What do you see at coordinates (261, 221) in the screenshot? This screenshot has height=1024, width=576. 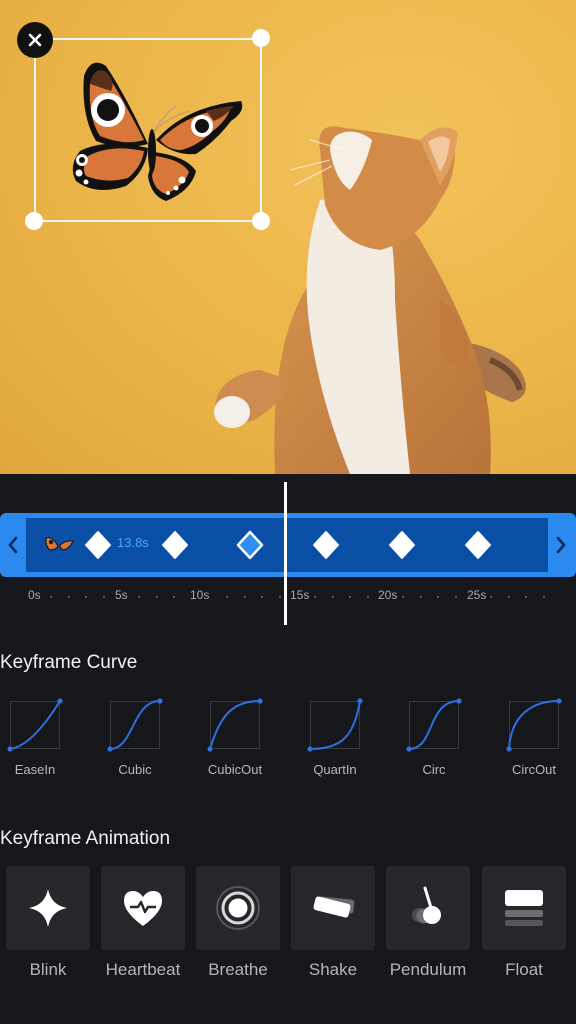 I see `resize-handle-bottom-right` at bounding box center [261, 221].